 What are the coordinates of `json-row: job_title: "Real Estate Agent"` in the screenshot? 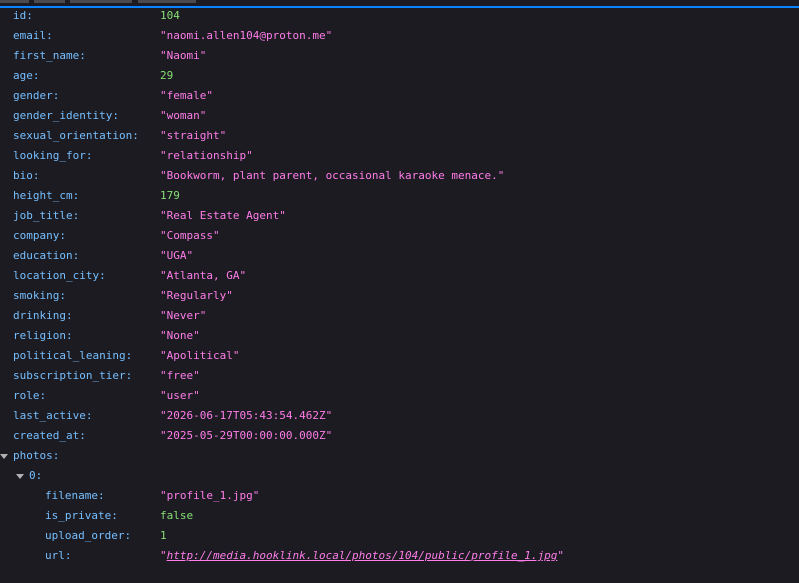 It's located at (399, 216).